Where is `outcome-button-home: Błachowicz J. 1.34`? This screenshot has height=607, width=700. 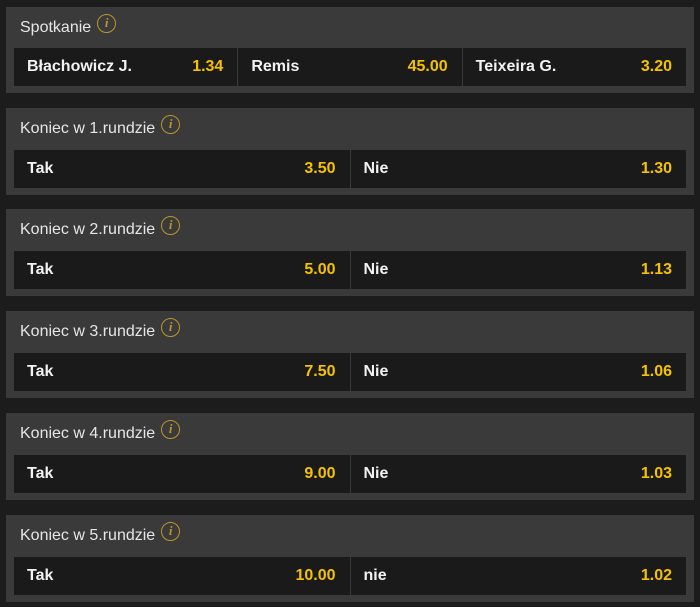
outcome-button-home: Błachowicz J. 1.34 is located at coordinates (125, 67).